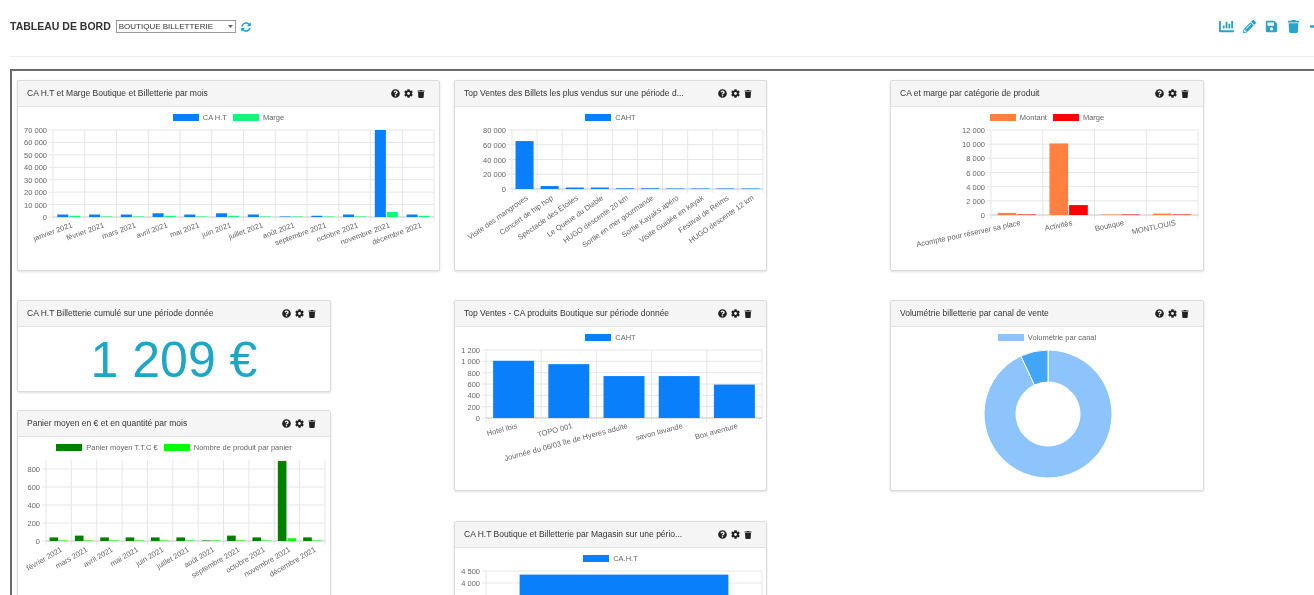 The height and width of the screenshot is (595, 1314). I want to click on pencil-icon, so click(1249, 26).